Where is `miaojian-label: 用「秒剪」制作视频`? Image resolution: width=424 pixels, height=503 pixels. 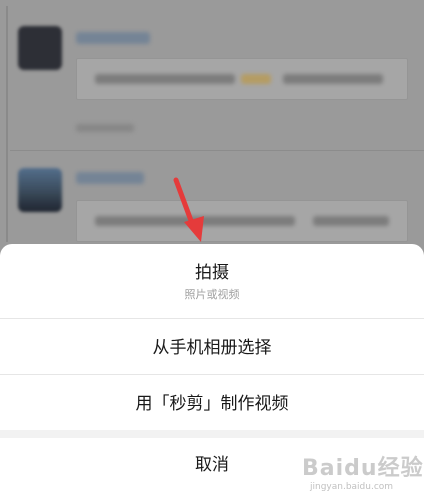 miaojian-label: 用「秒剪」制作视频 is located at coordinates (212, 404).